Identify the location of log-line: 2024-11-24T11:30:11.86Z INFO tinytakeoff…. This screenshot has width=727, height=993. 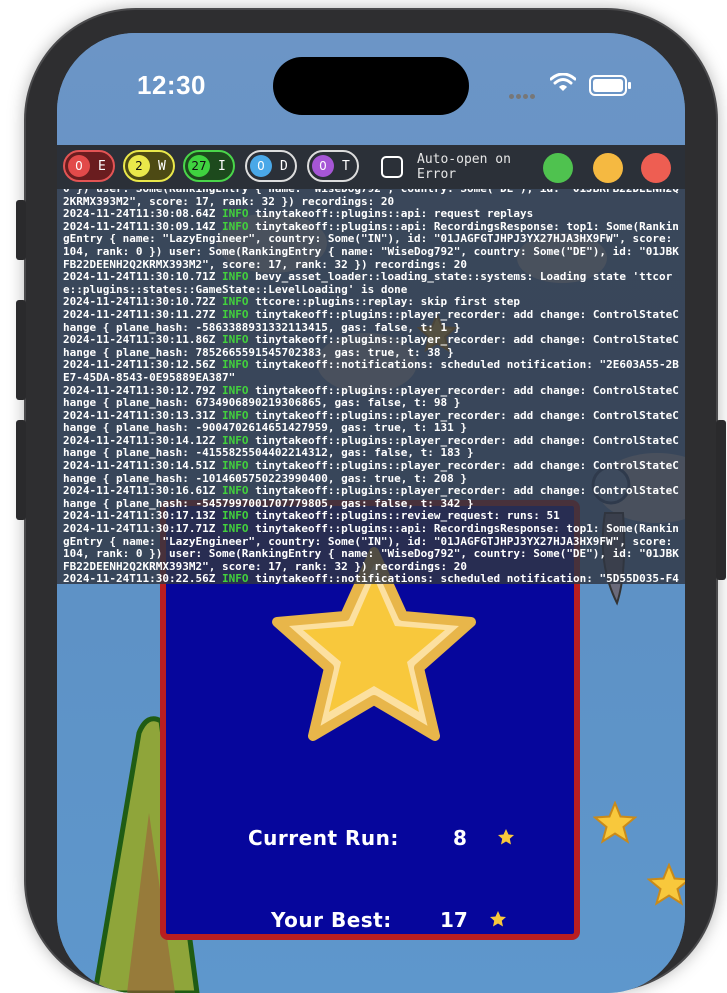
(371, 346).